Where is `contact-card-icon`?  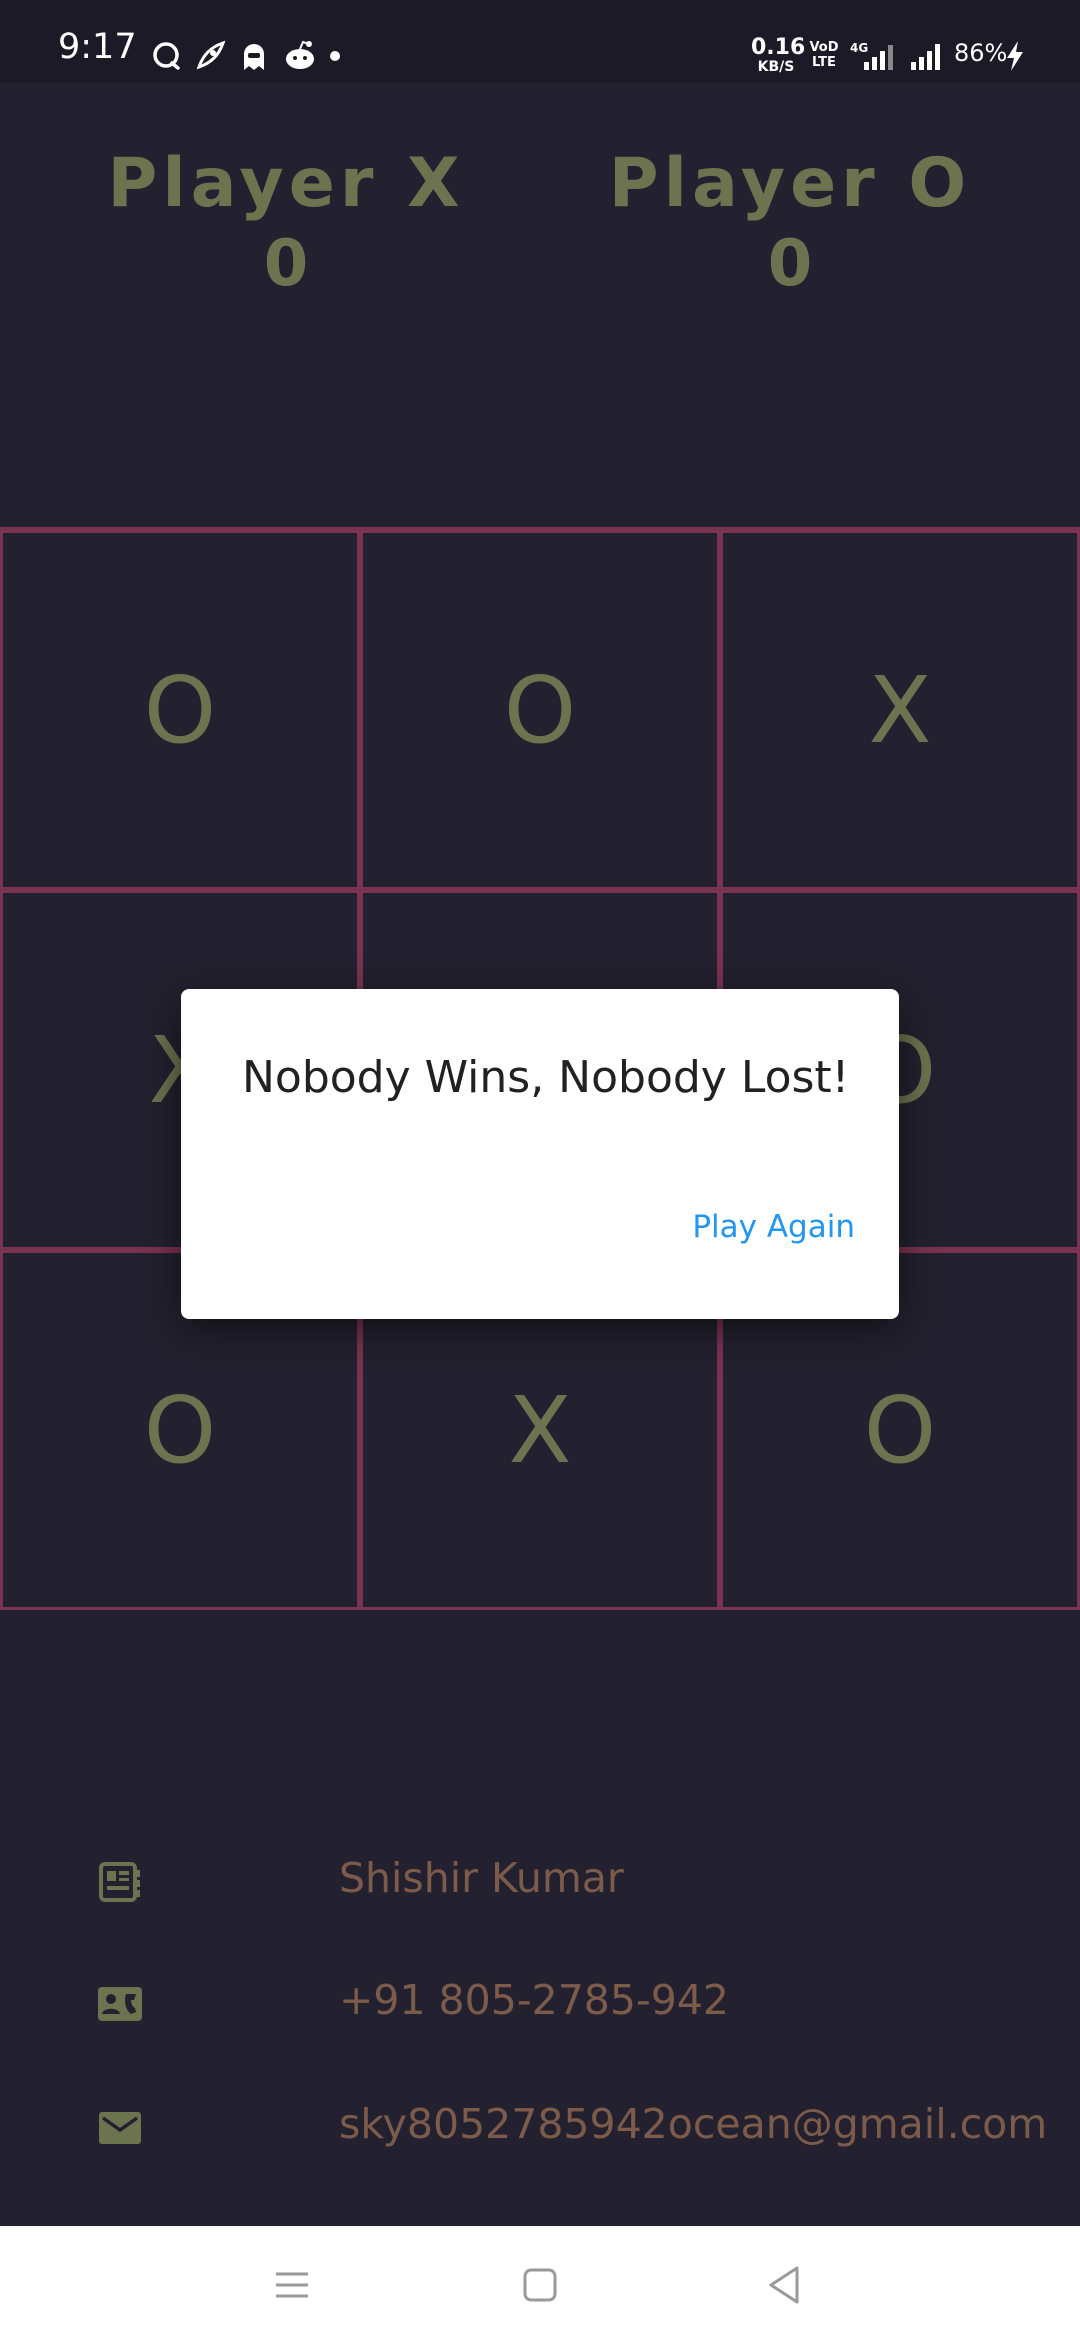 contact-card-icon is located at coordinates (119, 1882).